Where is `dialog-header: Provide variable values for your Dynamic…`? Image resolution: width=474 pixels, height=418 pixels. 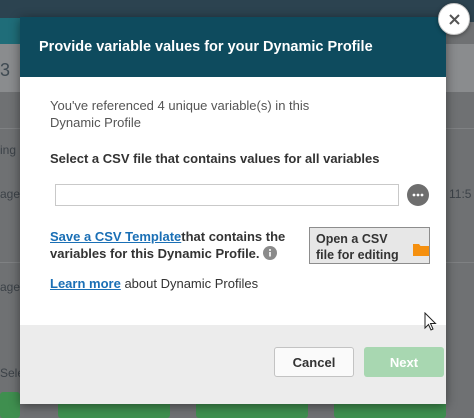 dialog-header: Provide variable values for your Dynamic… is located at coordinates (233, 47).